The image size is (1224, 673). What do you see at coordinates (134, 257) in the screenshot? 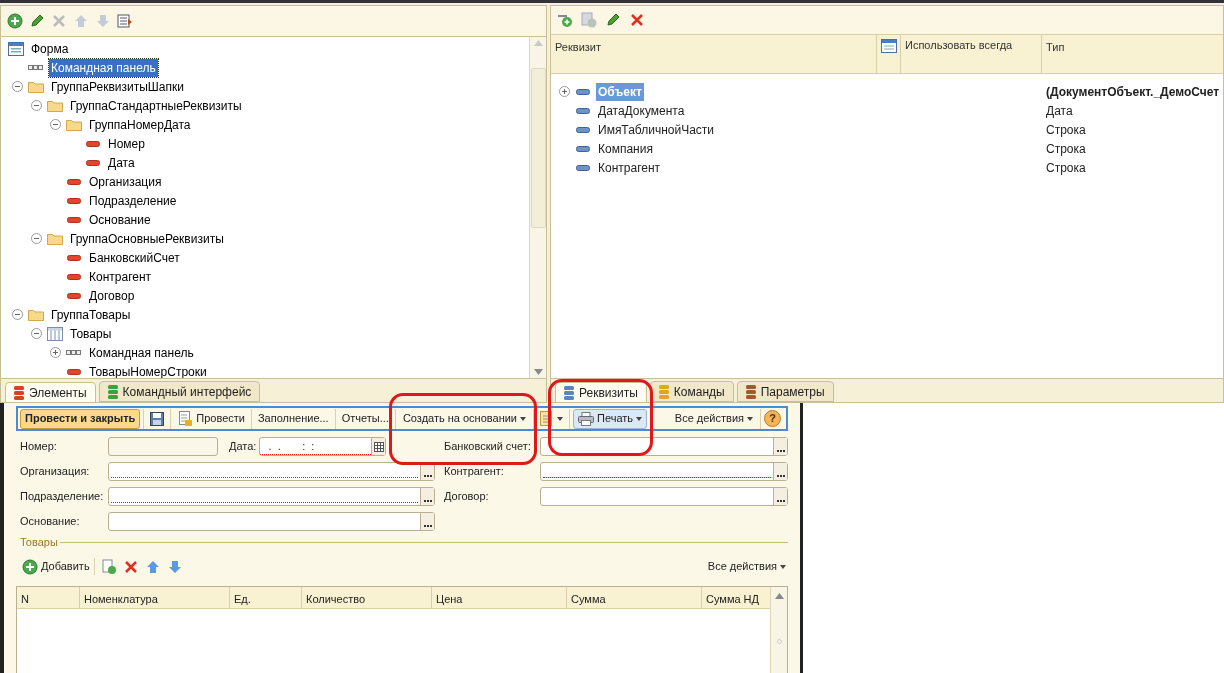
I see `tree-item: БанковскийСчет` at bounding box center [134, 257].